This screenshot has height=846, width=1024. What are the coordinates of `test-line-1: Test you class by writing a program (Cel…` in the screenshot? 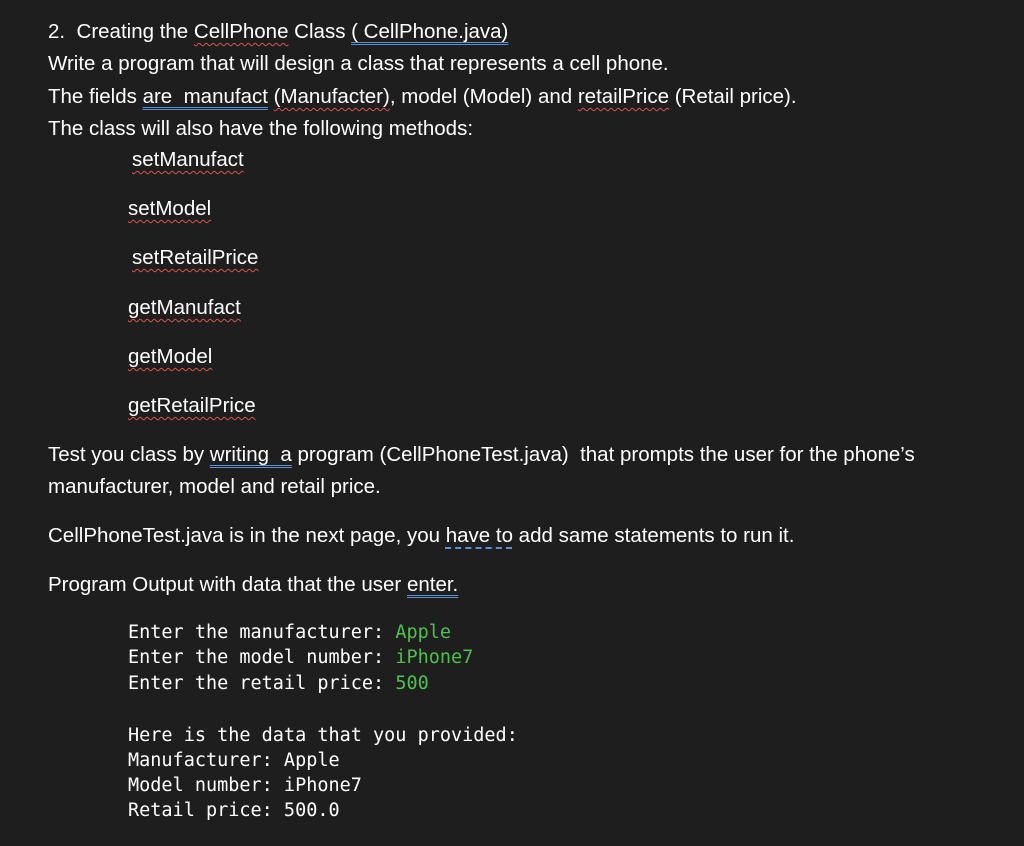 It's located at (481, 454).